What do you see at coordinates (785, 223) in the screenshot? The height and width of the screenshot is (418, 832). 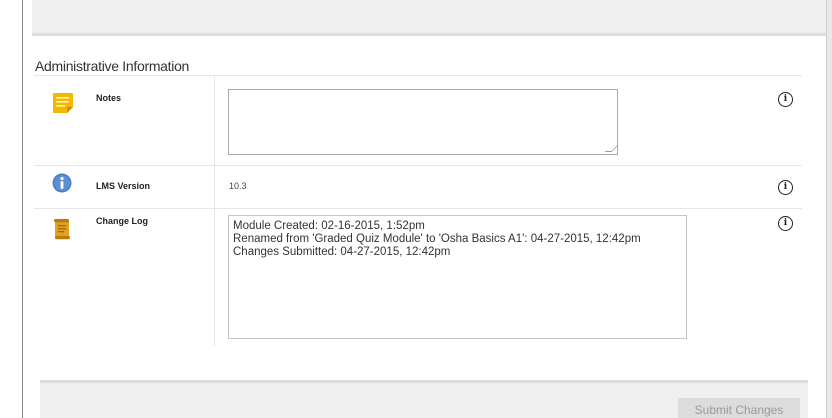 I see `change-log-info-button: i` at bounding box center [785, 223].